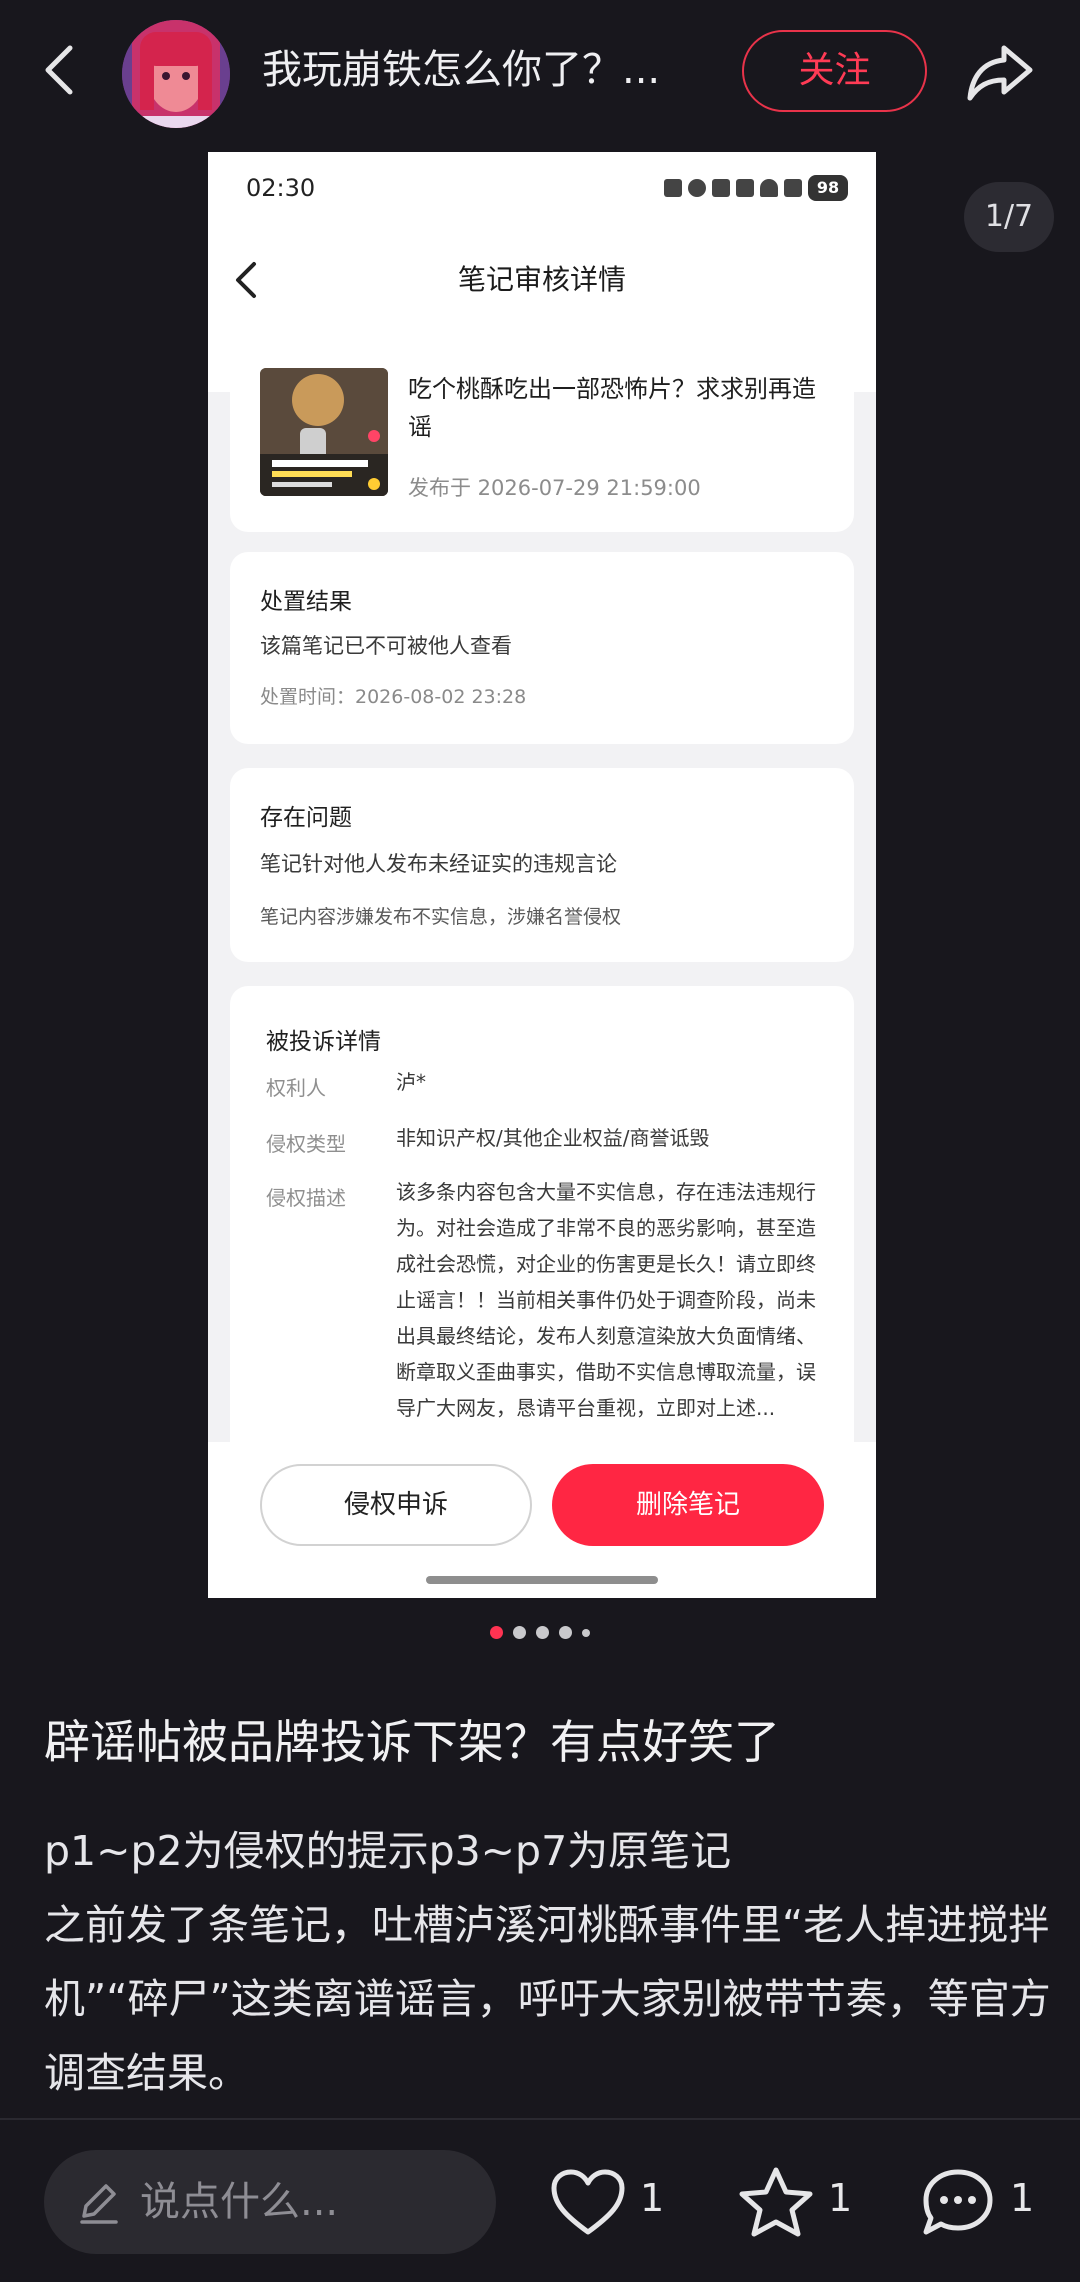 This screenshot has height=2282, width=1080. I want to click on comment-count: 1, so click(1022, 2198).